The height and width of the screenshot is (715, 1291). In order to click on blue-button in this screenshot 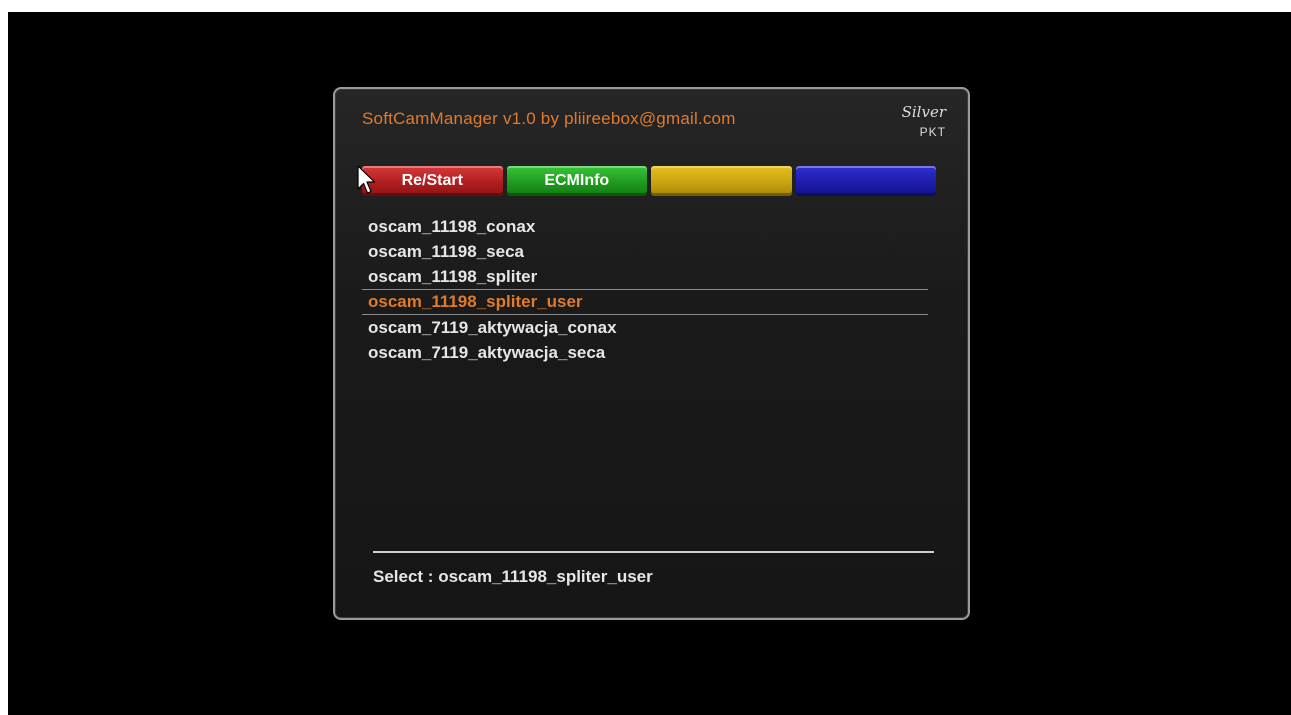, I will do `click(865, 181)`.